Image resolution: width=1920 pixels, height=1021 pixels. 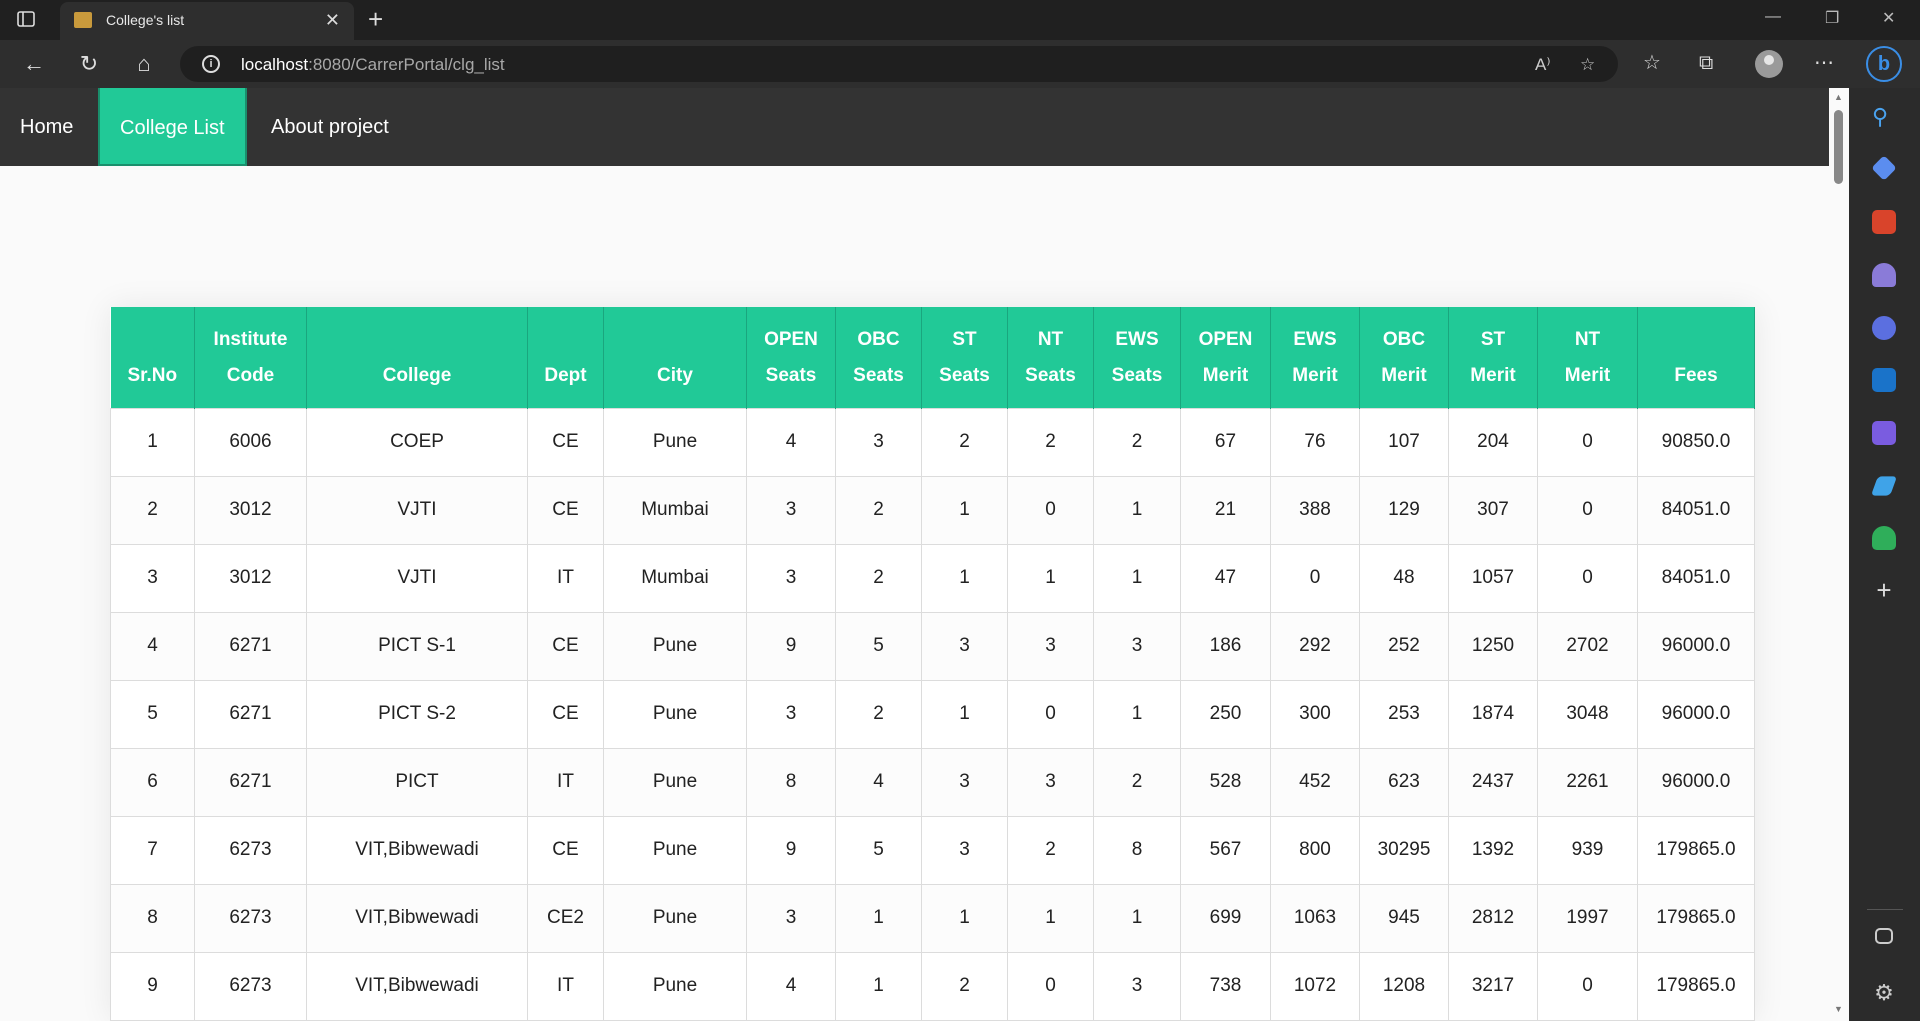 I want to click on read-aloud-icon: A⁾, so click(x=1543, y=65).